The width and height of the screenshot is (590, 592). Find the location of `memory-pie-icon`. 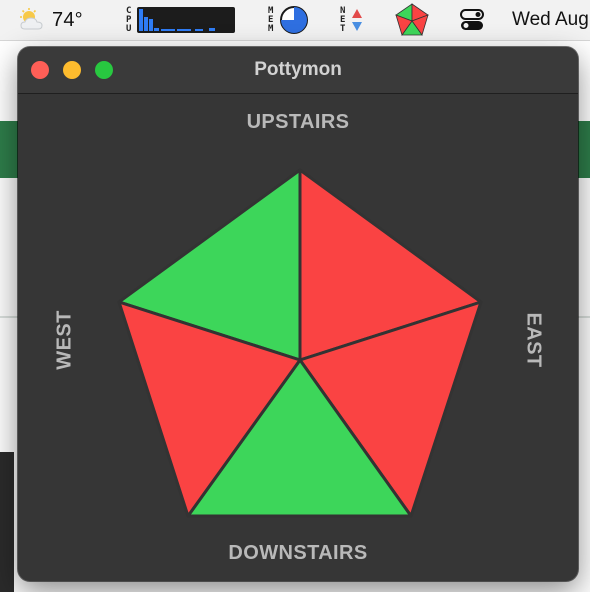

memory-pie-icon is located at coordinates (294, 20).